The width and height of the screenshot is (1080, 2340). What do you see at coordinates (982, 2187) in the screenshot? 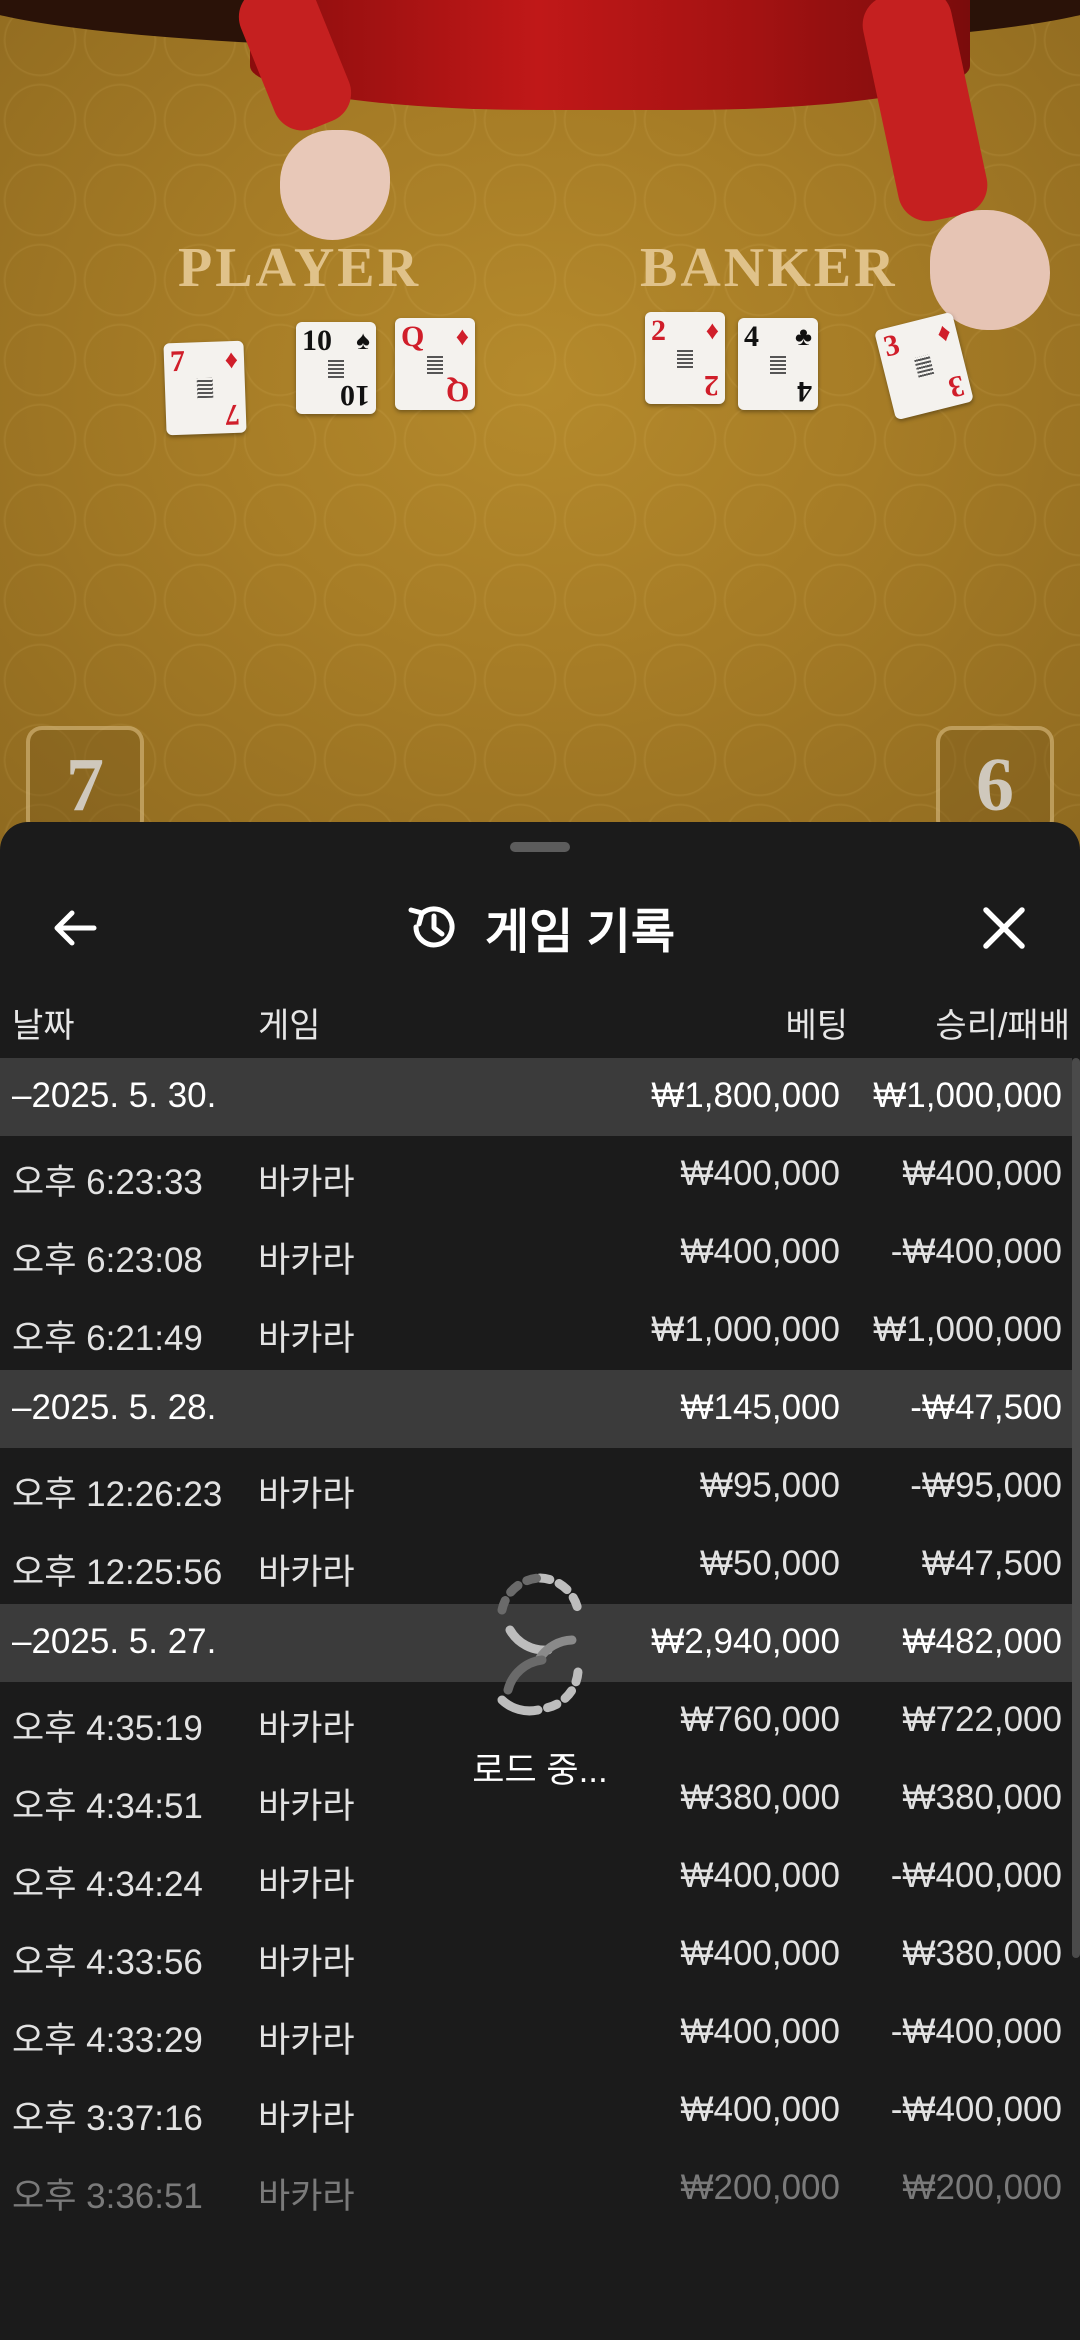
I see `row-result: ₩200,000` at bounding box center [982, 2187].